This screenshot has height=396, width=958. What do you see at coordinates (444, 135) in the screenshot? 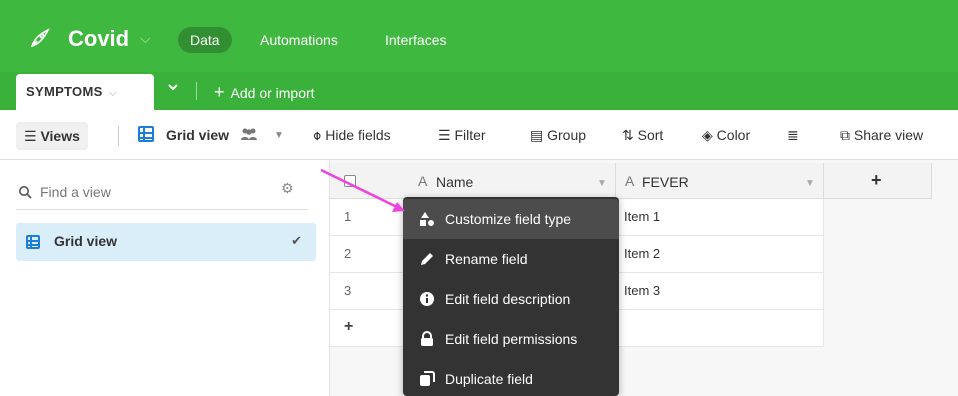
I see `filter-icon: ☰` at bounding box center [444, 135].